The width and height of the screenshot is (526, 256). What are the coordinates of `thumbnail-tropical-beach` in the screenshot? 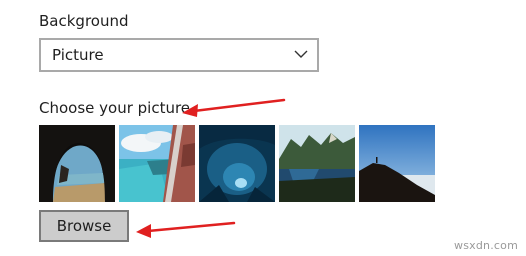 It's located at (157, 163).